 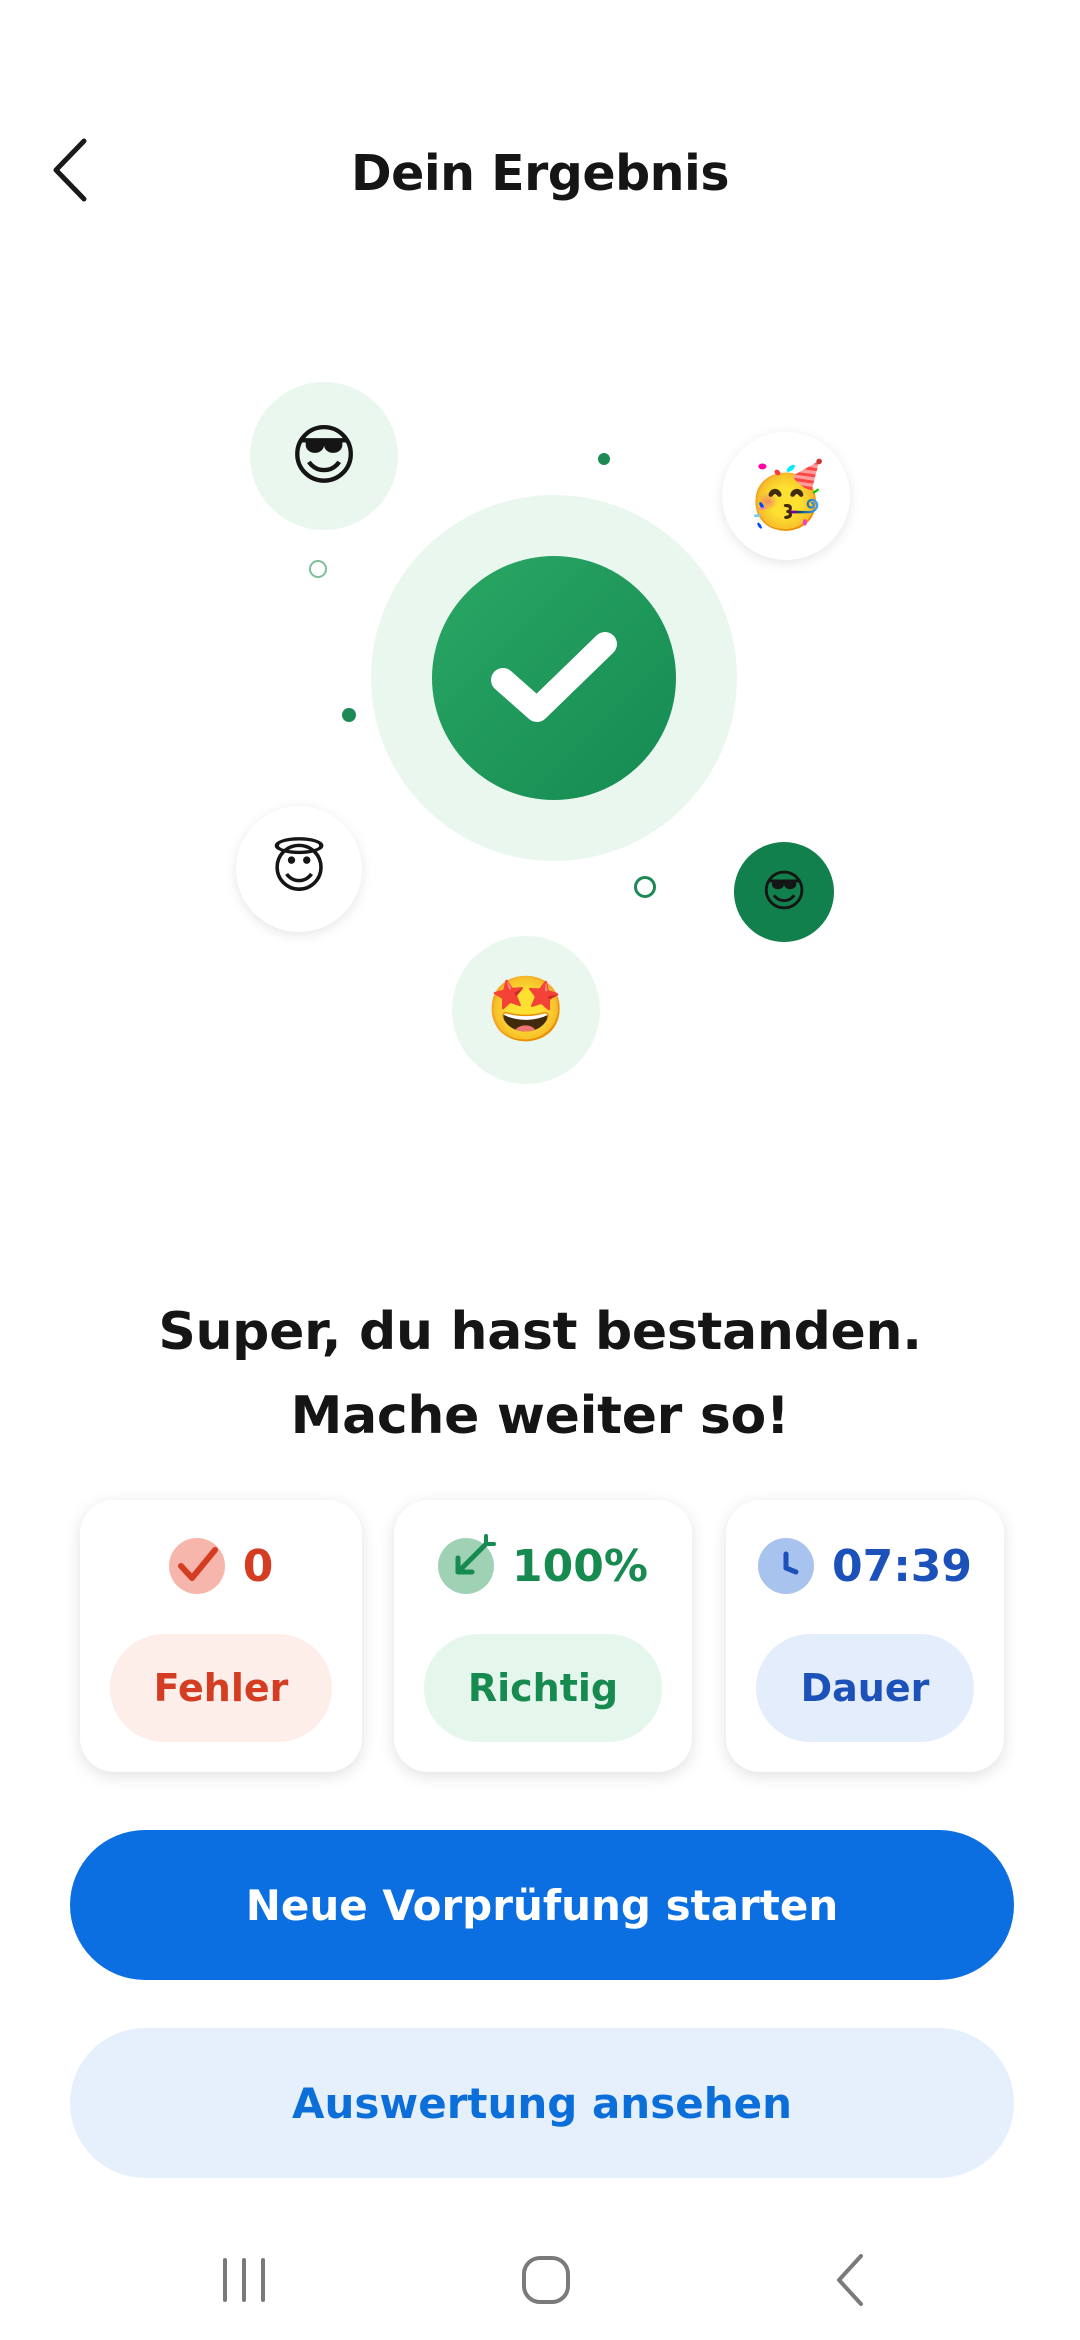 I want to click on back-icon, so click(x=850, y=2280).